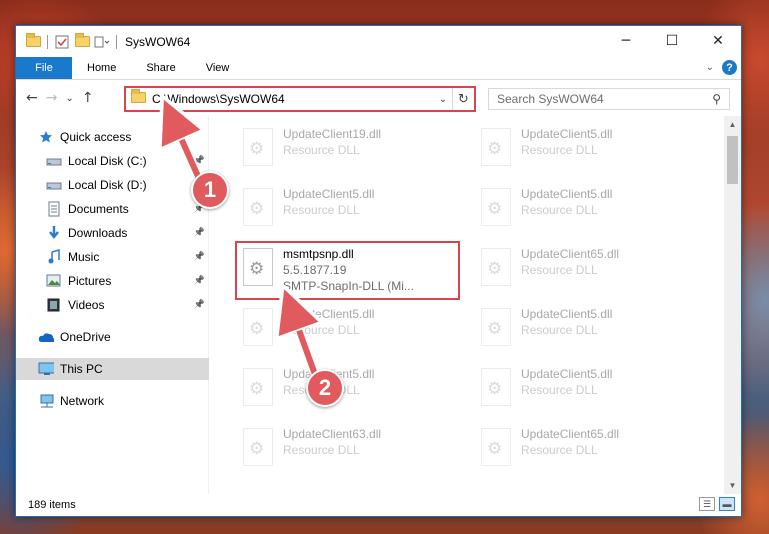 The height and width of the screenshot is (534, 769). What do you see at coordinates (732, 160) in the screenshot?
I see `scrollbar-thumb` at bounding box center [732, 160].